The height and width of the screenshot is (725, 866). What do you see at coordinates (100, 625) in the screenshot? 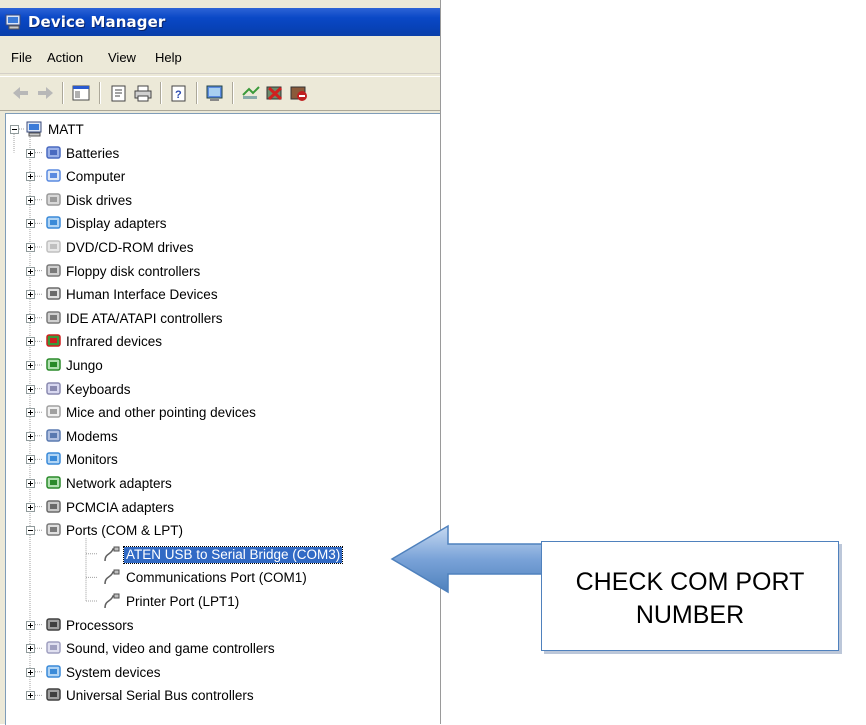
I see `tree-item-label: Processors` at bounding box center [100, 625].